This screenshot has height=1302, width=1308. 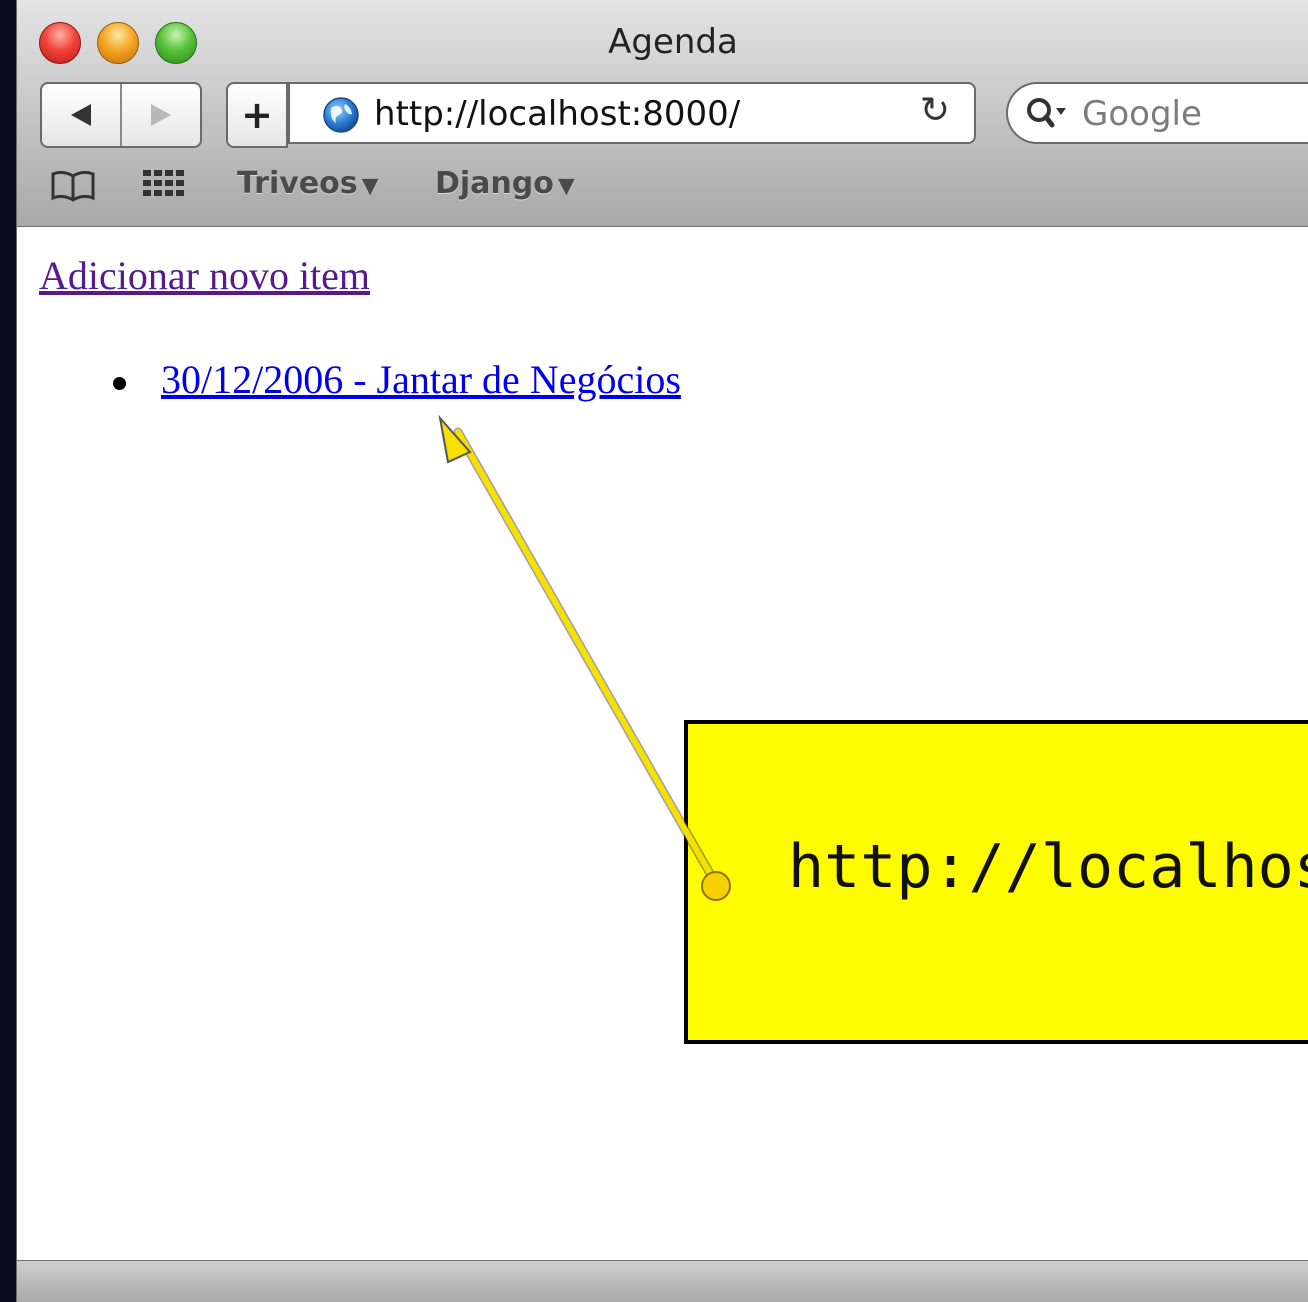 What do you see at coordinates (494, 183) in the screenshot?
I see `bookmark-label: Django` at bounding box center [494, 183].